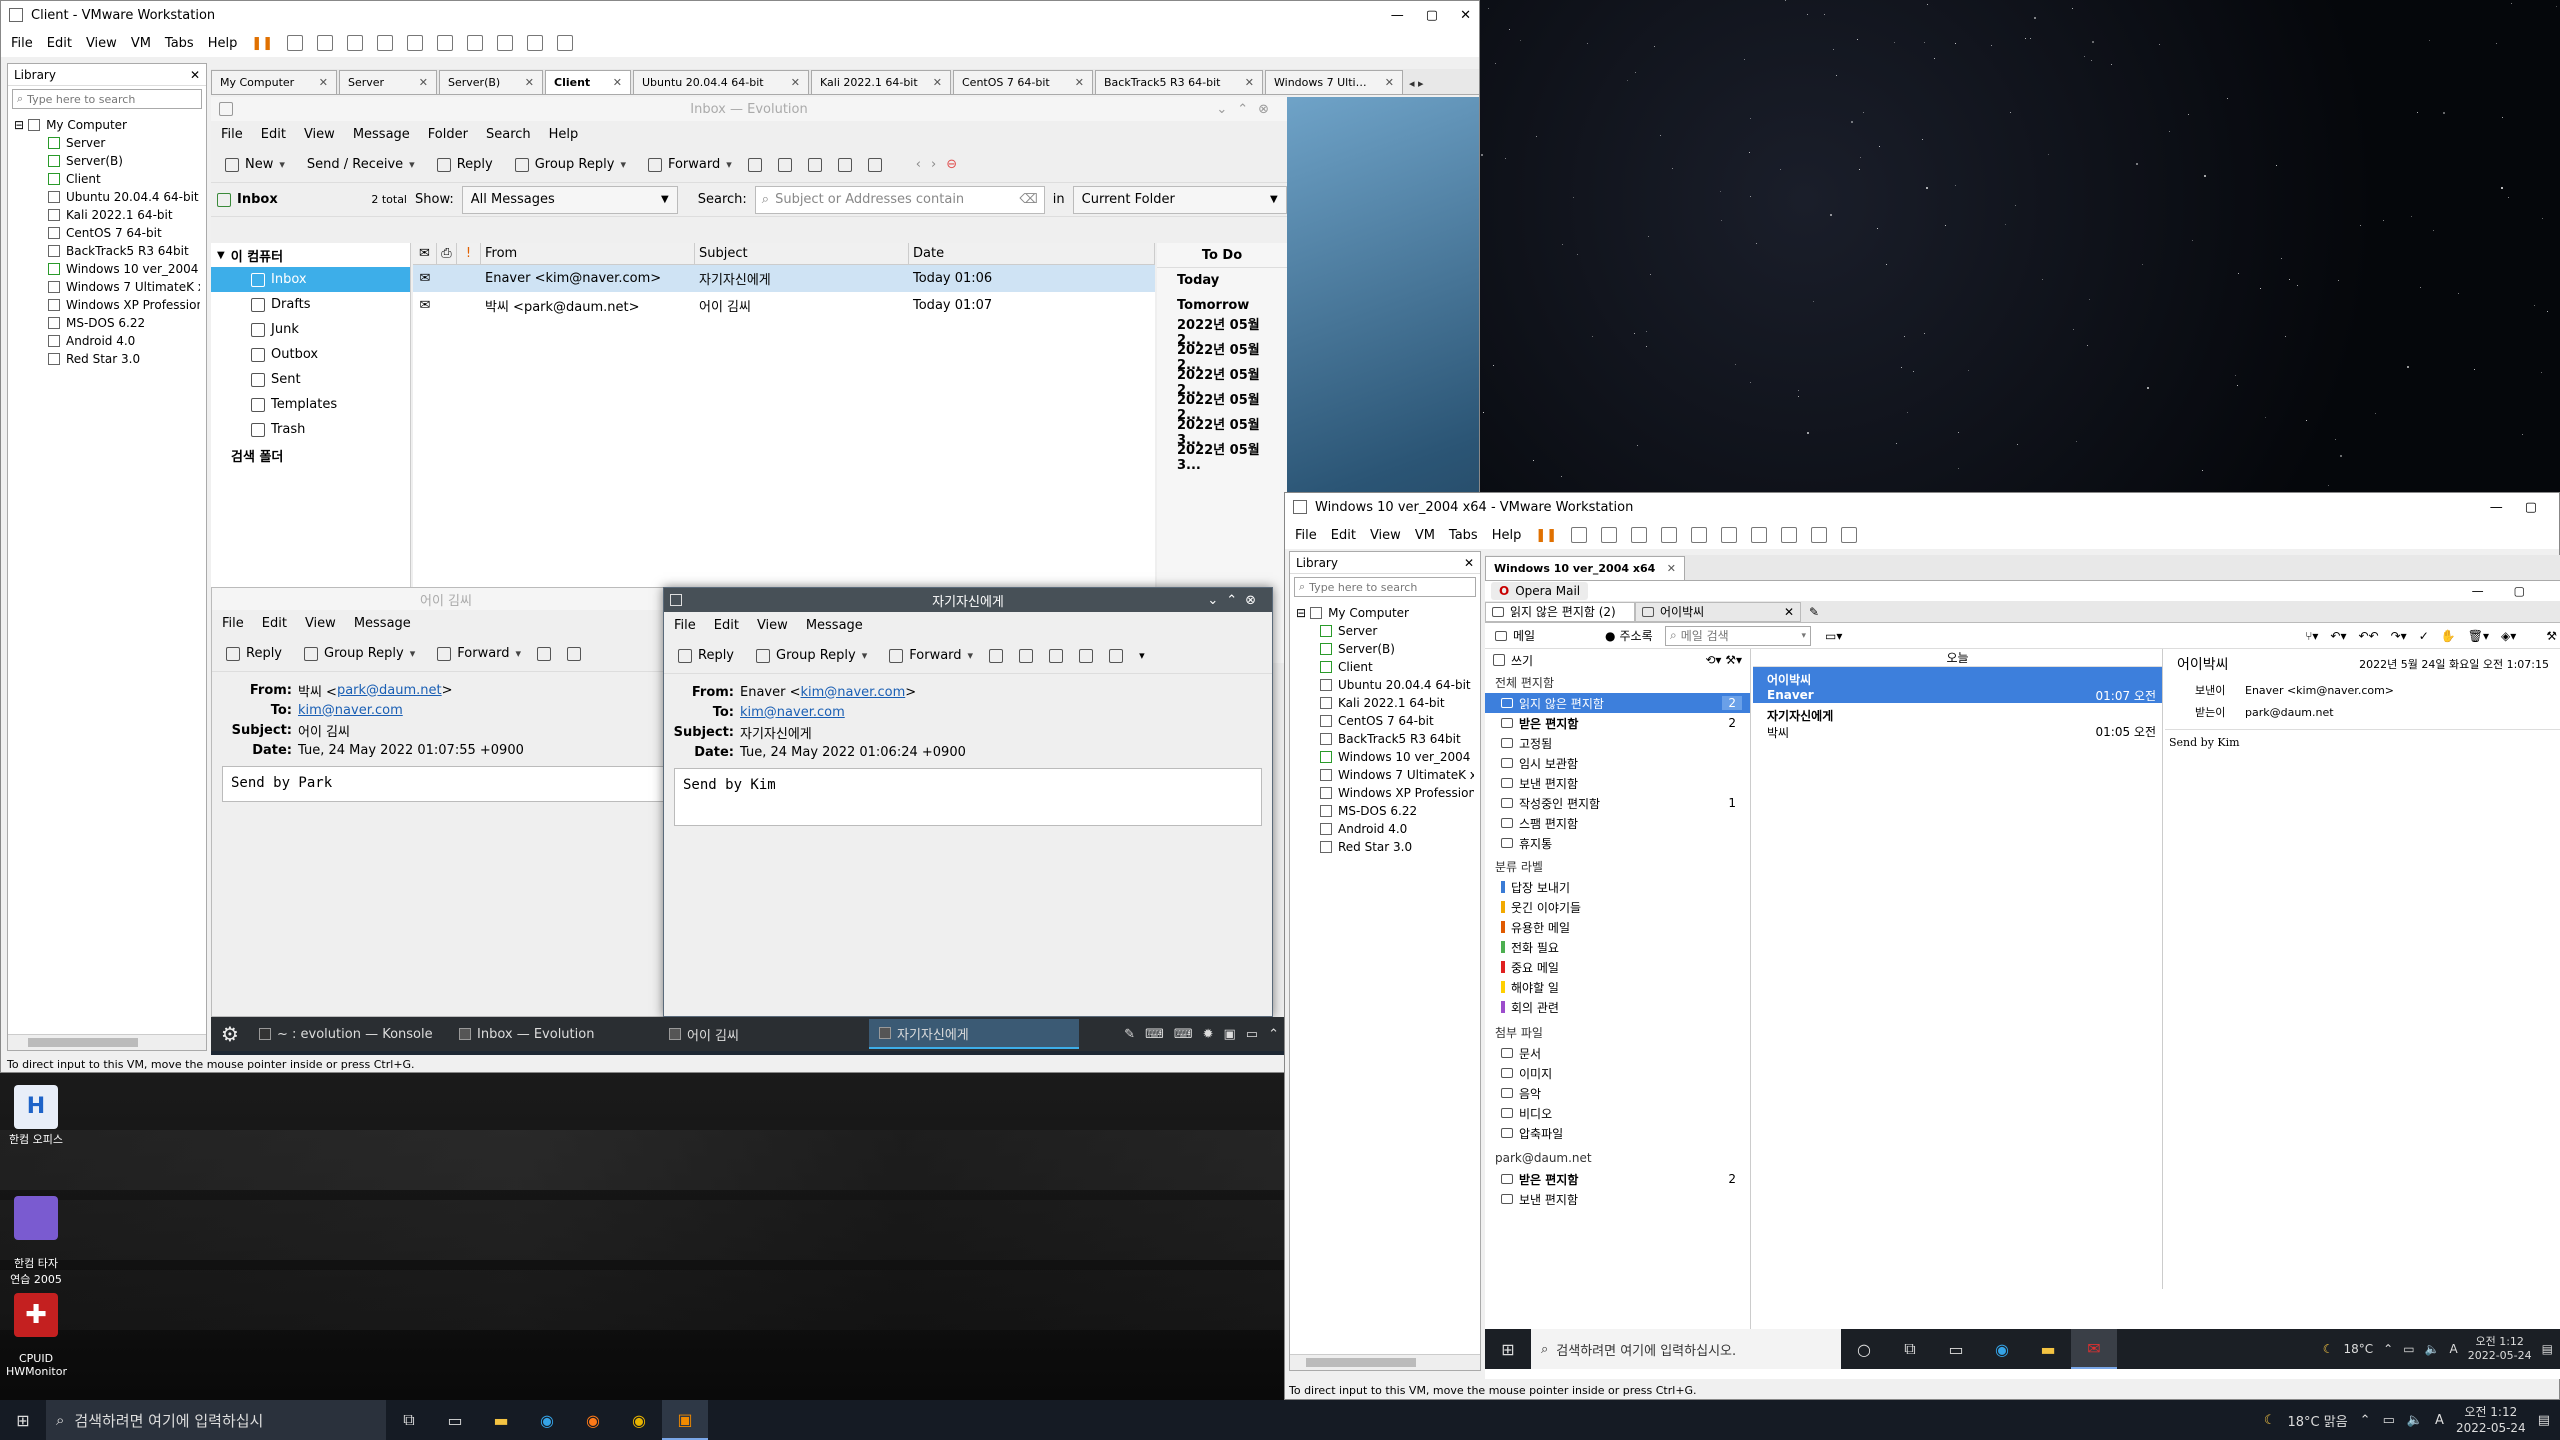 The image size is (2560, 1440). I want to click on library-item: MS-DOS 6.22, so click(124, 323).